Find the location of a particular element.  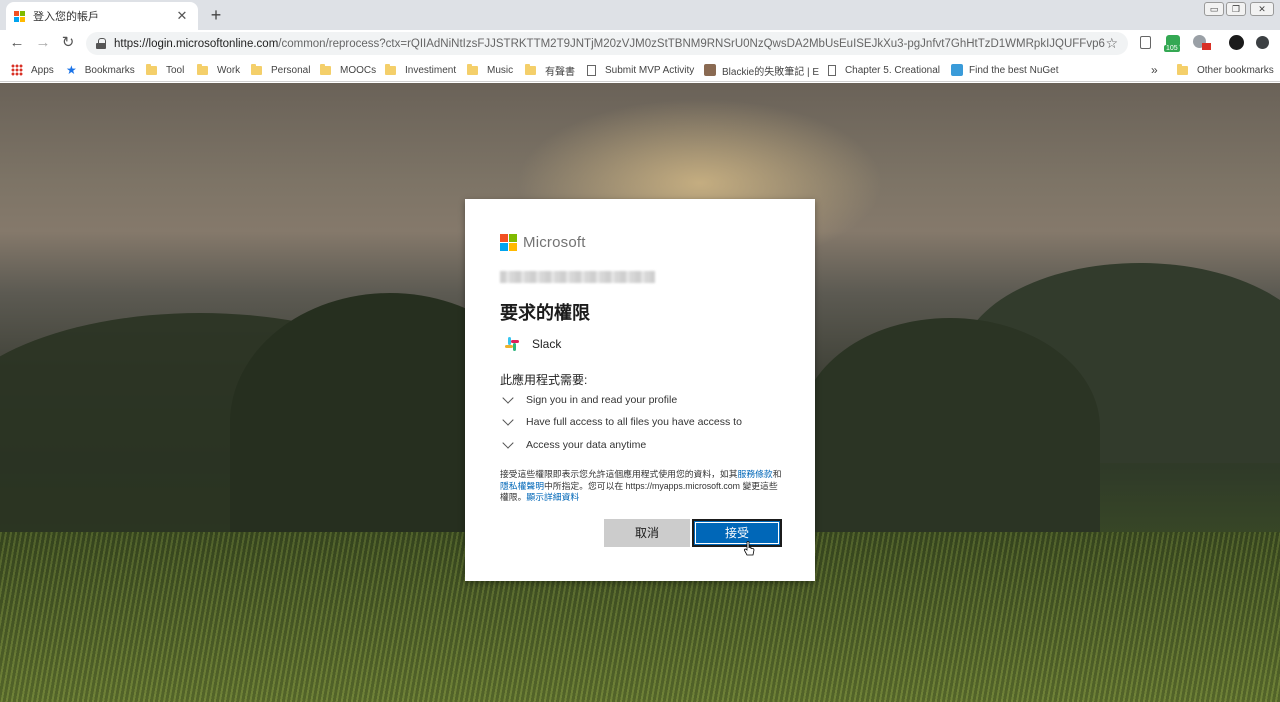

star-icon: ★ is located at coordinates (71, 70).